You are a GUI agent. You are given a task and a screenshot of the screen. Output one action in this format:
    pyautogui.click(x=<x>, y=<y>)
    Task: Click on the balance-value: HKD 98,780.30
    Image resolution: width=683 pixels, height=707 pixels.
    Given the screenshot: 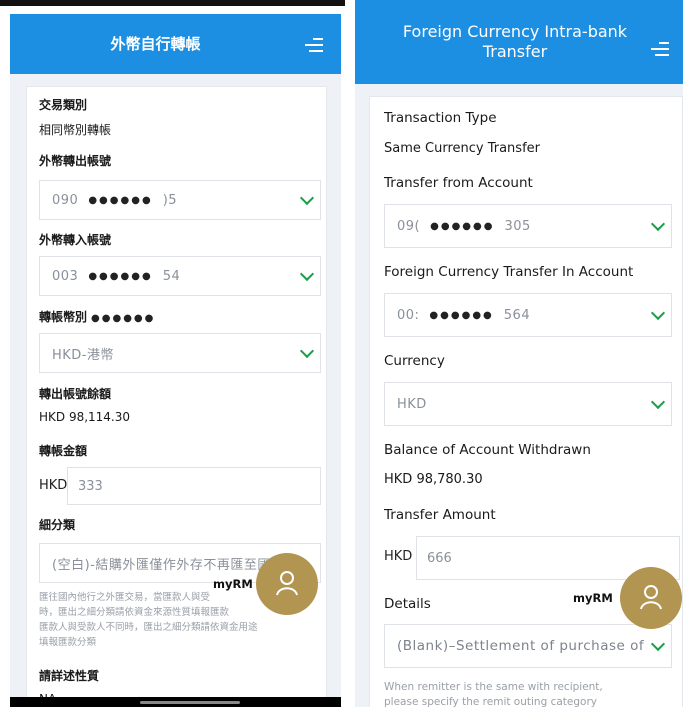 What is the action you would take?
    pyautogui.click(x=433, y=479)
    